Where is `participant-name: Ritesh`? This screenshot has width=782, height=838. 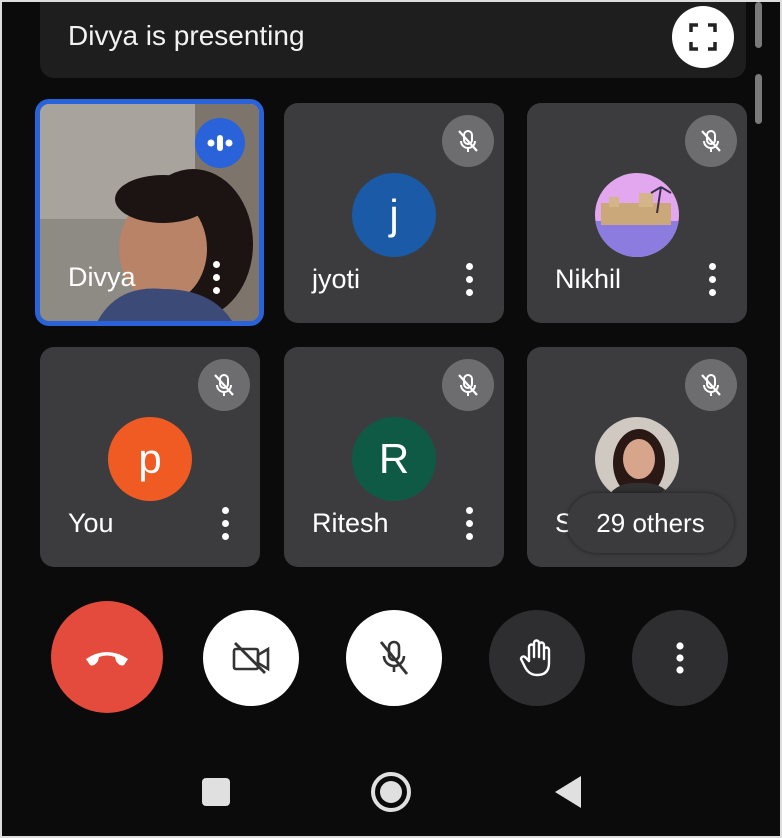
participant-name: Ritesh is located at coordinates (350, 523).